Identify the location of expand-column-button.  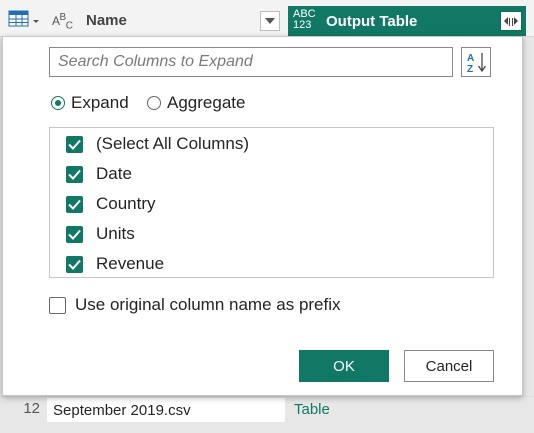
(511, 21).